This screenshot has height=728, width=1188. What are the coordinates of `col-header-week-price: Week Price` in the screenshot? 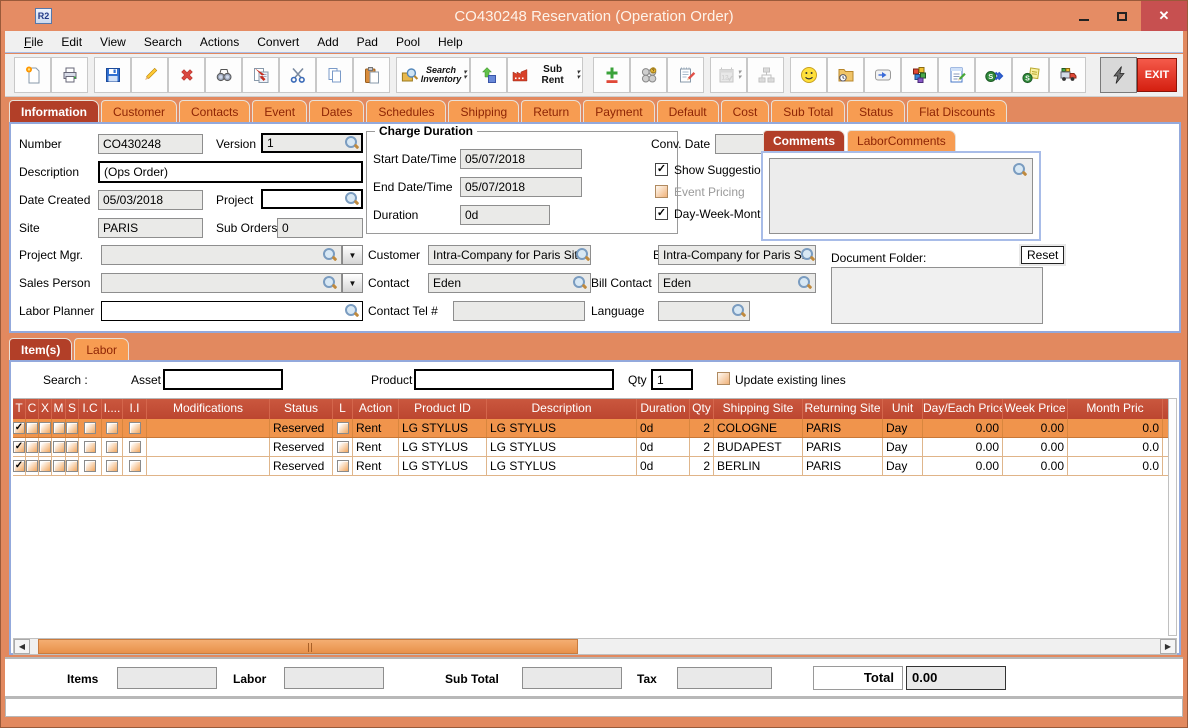 It's located at (1035, 409).